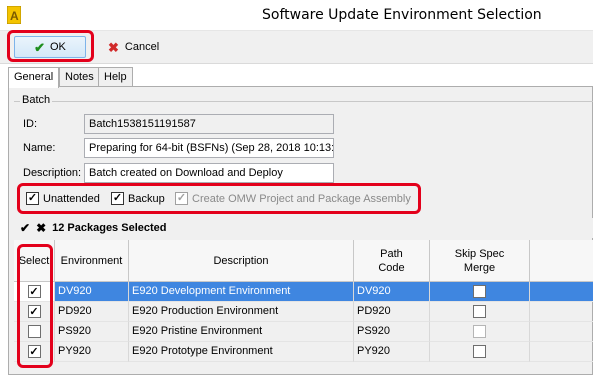 This screenshot has width=593, height=375. Describe the element at coordinates (392, 332) in the screenshot. I see `path-code-cell: PS920` at that location.